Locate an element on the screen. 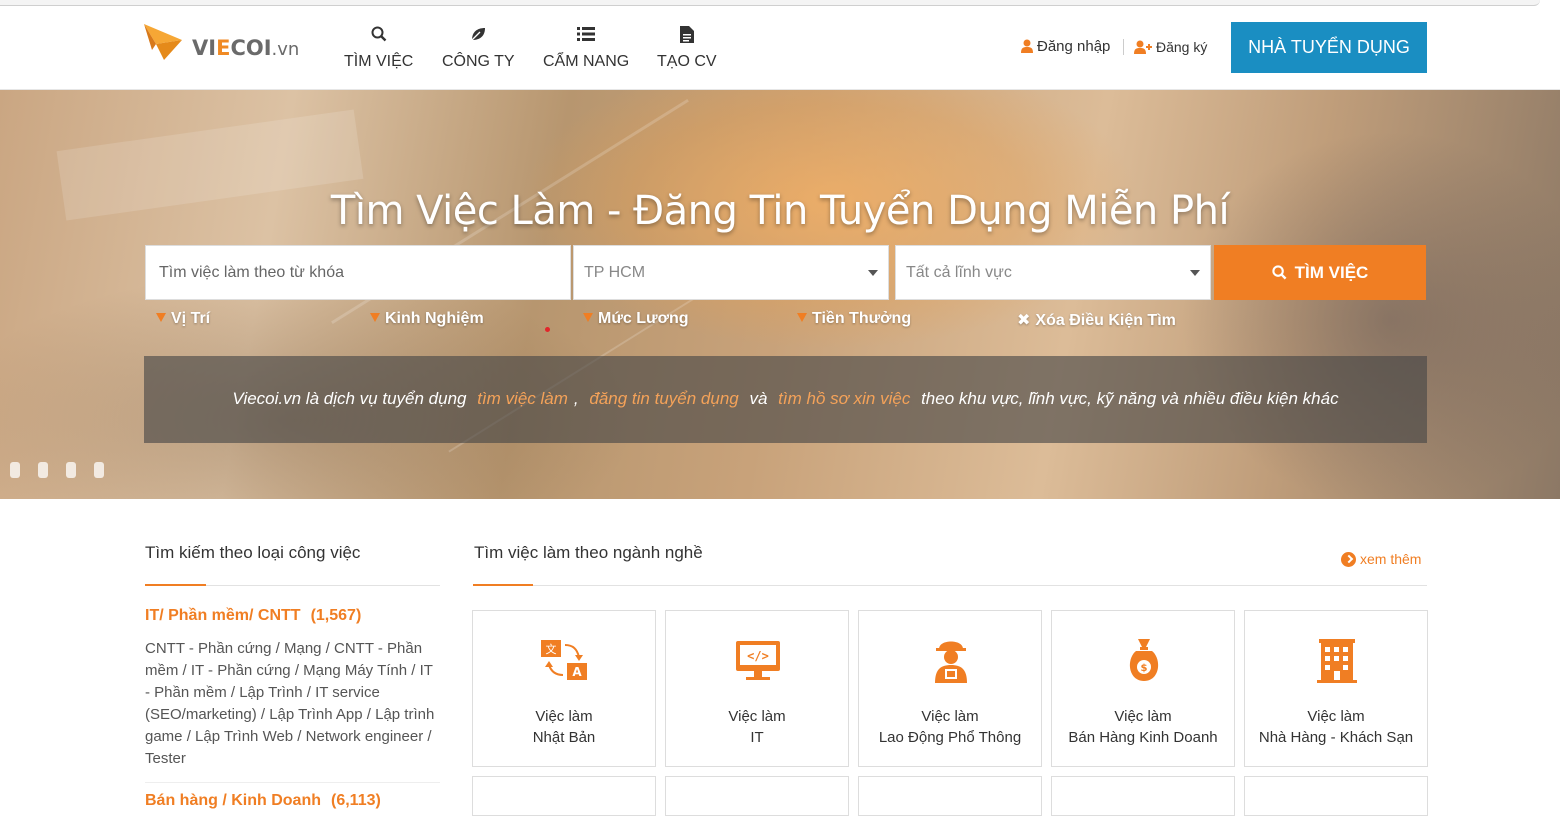  code-monitor-icon: </> is located at coordinates (758, 660).